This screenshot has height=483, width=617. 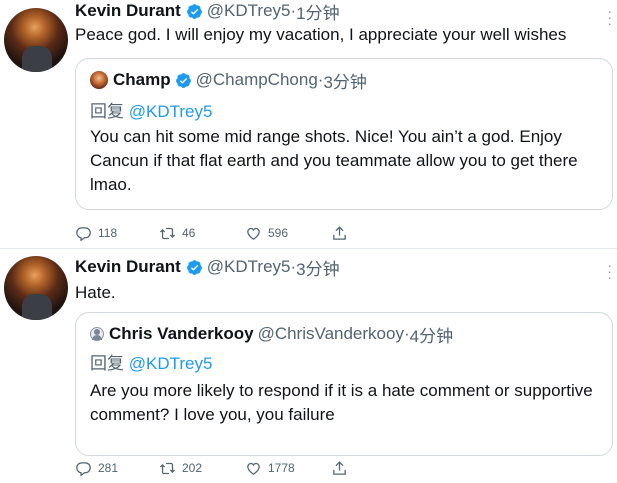 What do you see at coordinates (97, 334) in the screenshot?
I see `default-avatar-icon` at bounding box center [97, 334].